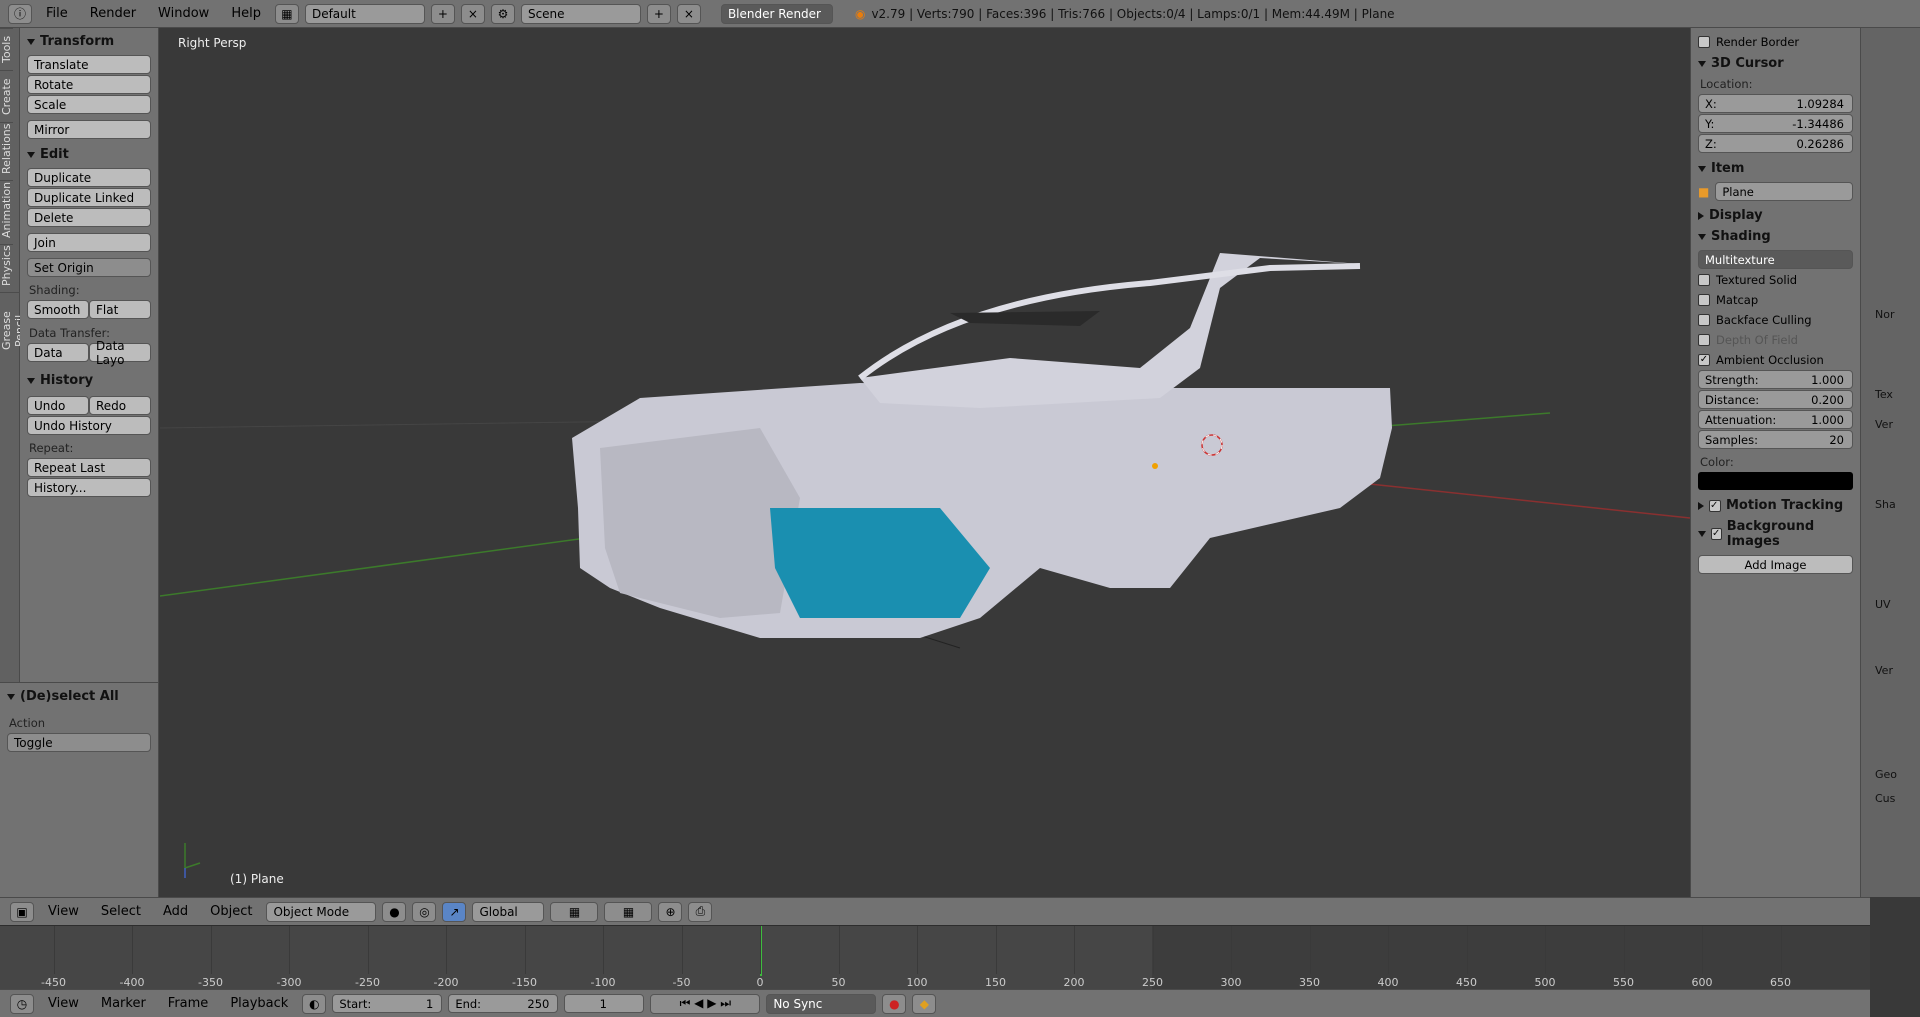 This screenshot has height=1017, width=1920. I want to click on matcap-row: Matcap, so click(1775, 300).